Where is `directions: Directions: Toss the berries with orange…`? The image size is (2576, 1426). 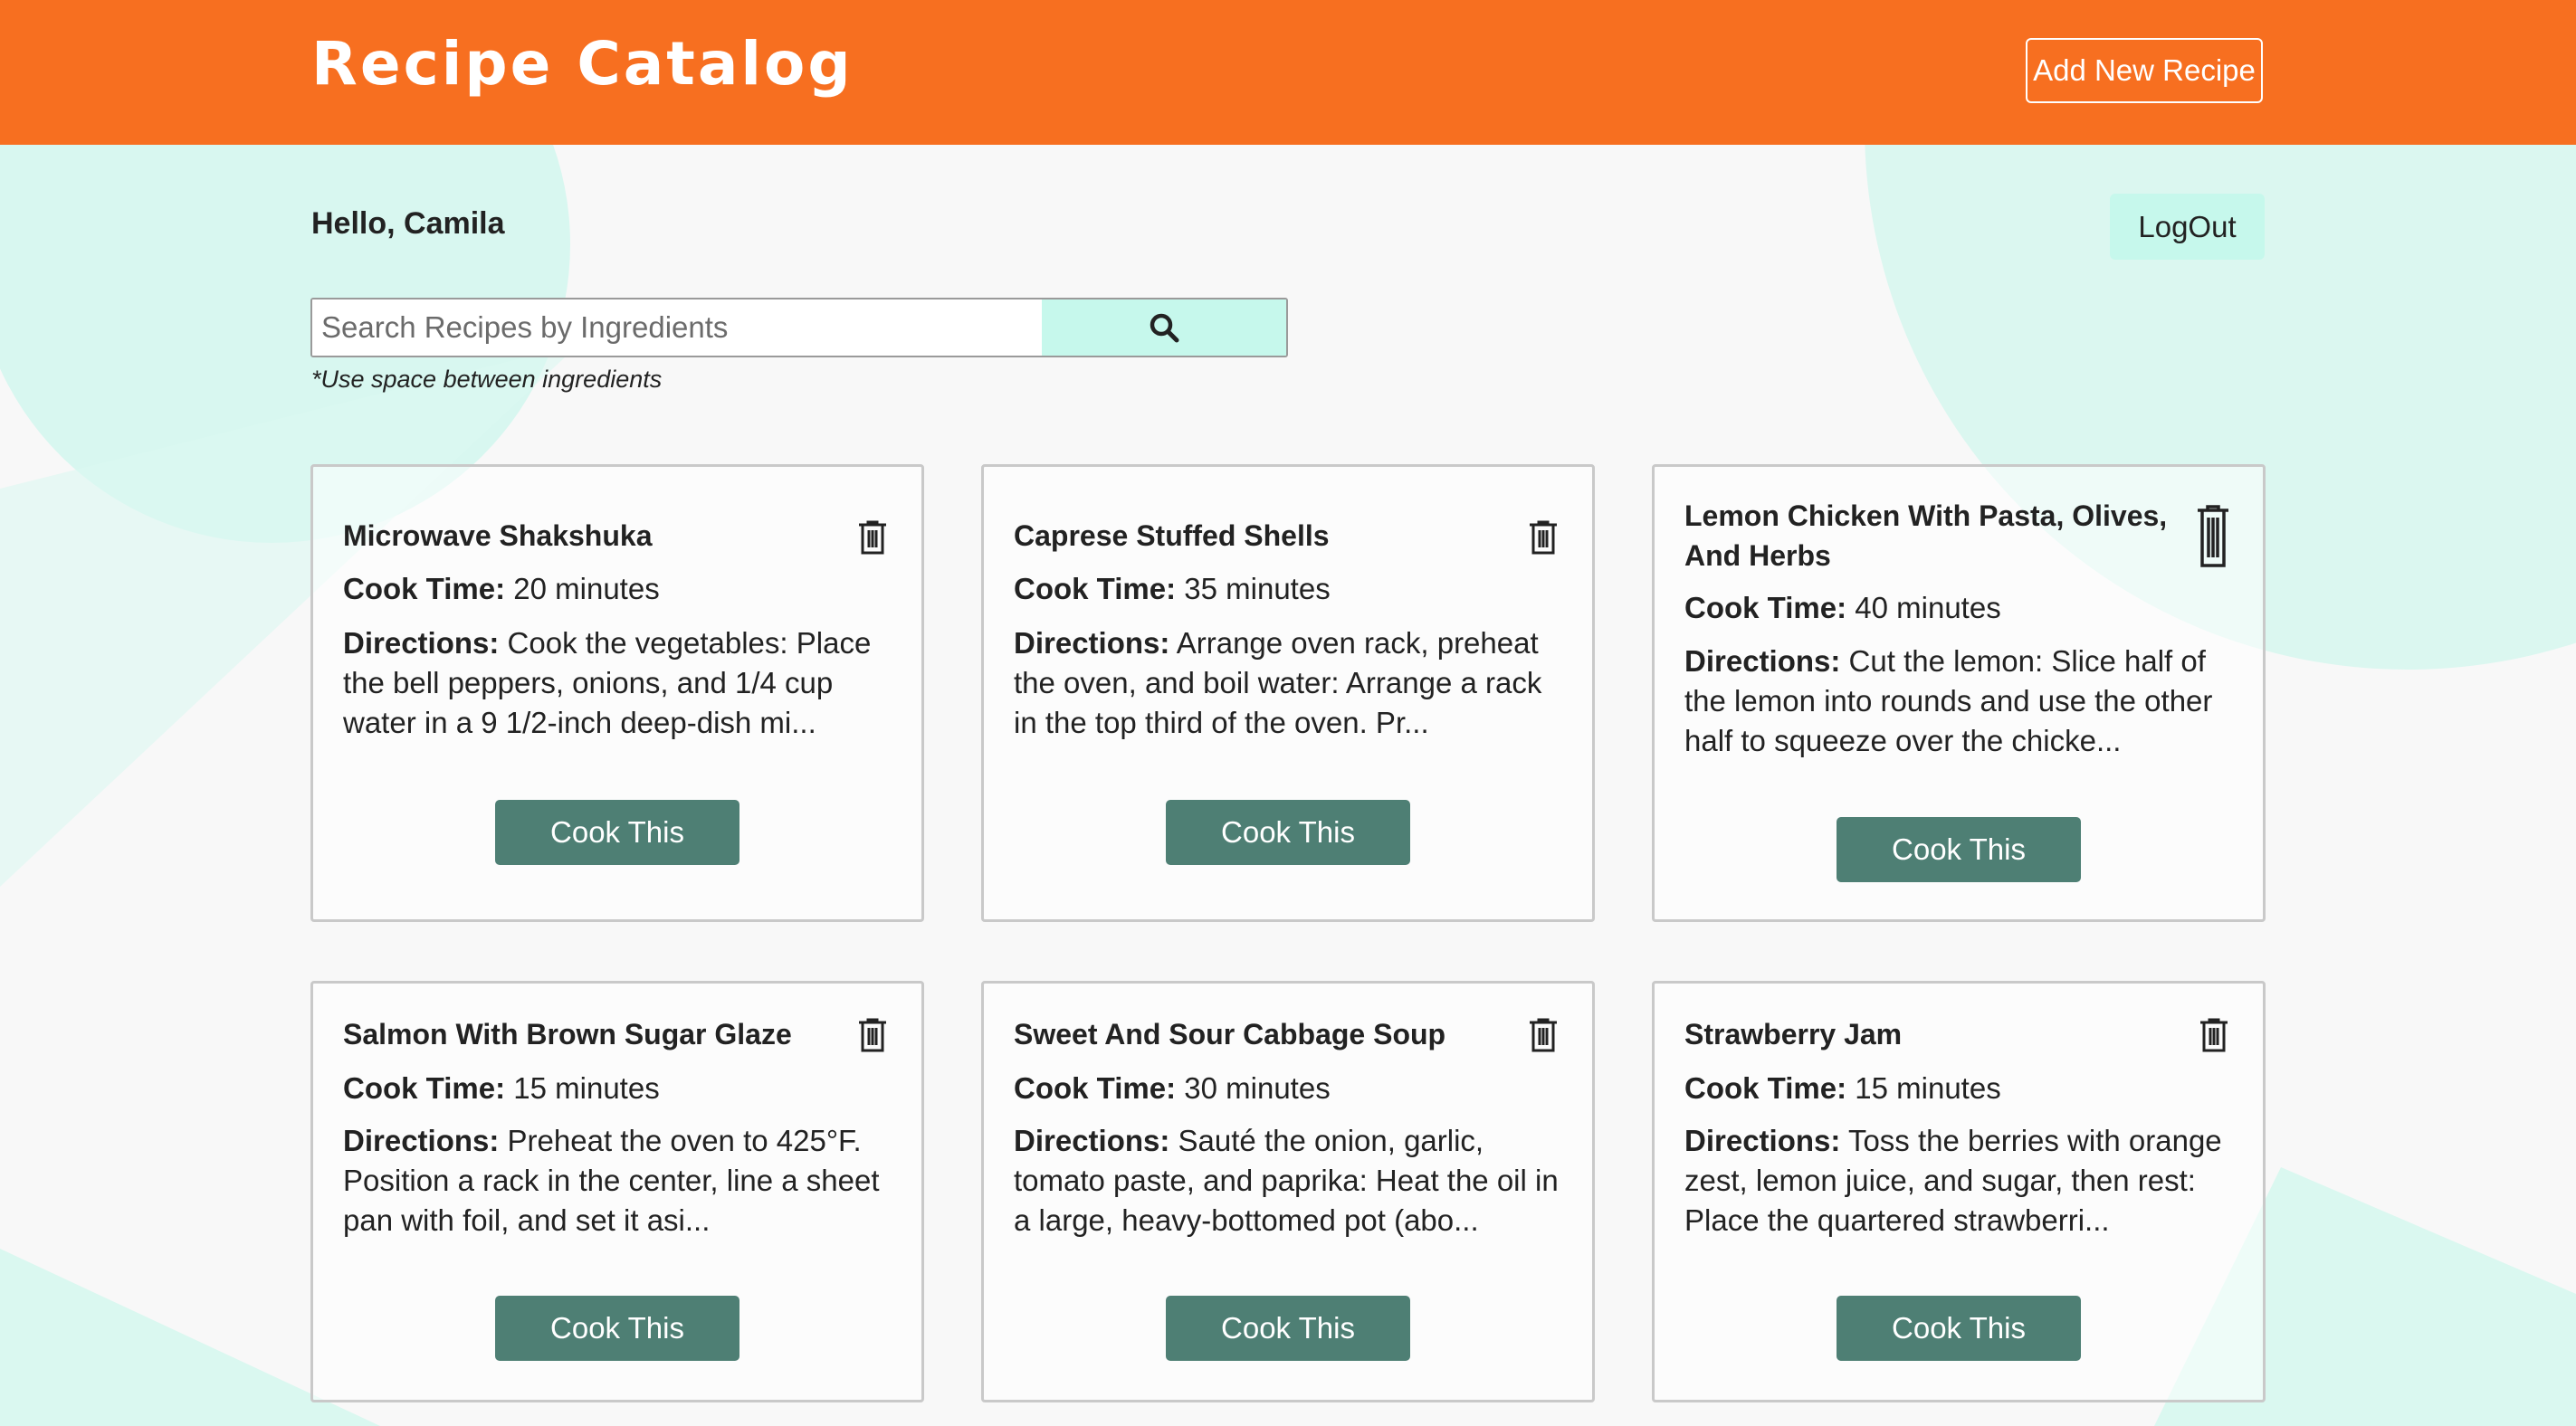 directions: Directions: Toss the berries with orange… is located at coordinates (1953, 1180).